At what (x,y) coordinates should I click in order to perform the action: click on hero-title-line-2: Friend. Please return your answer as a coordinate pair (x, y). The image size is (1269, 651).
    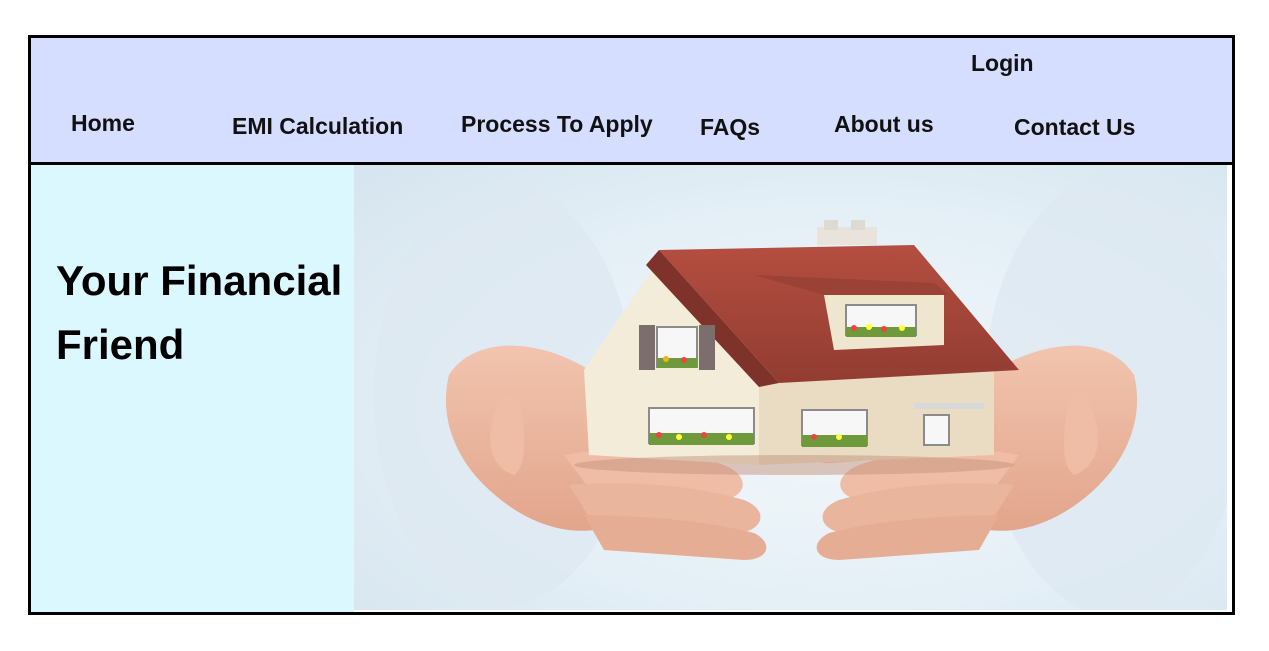
    Looking at the image, I should click on (120, 344).